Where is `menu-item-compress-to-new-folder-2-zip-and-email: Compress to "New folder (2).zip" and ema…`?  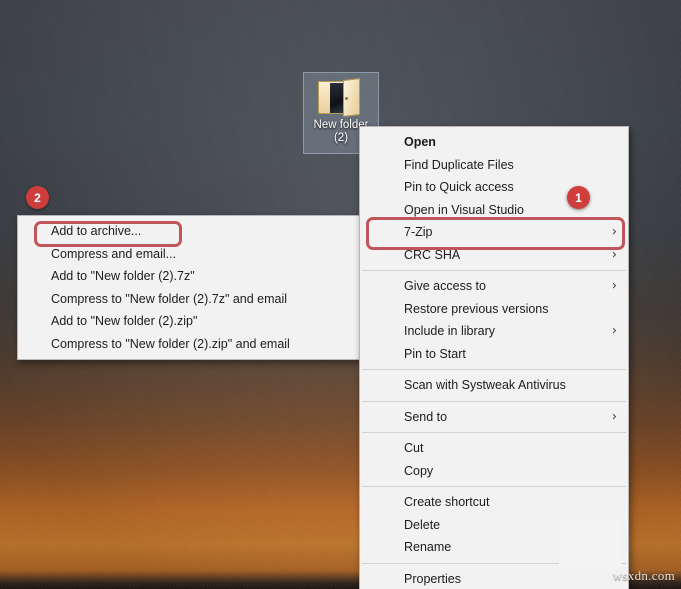
menu-item-compress-to-new-folder-2-zip-and-email: Compress to "New folder (2).zip" and ema… is located at coordinates (189, 344).